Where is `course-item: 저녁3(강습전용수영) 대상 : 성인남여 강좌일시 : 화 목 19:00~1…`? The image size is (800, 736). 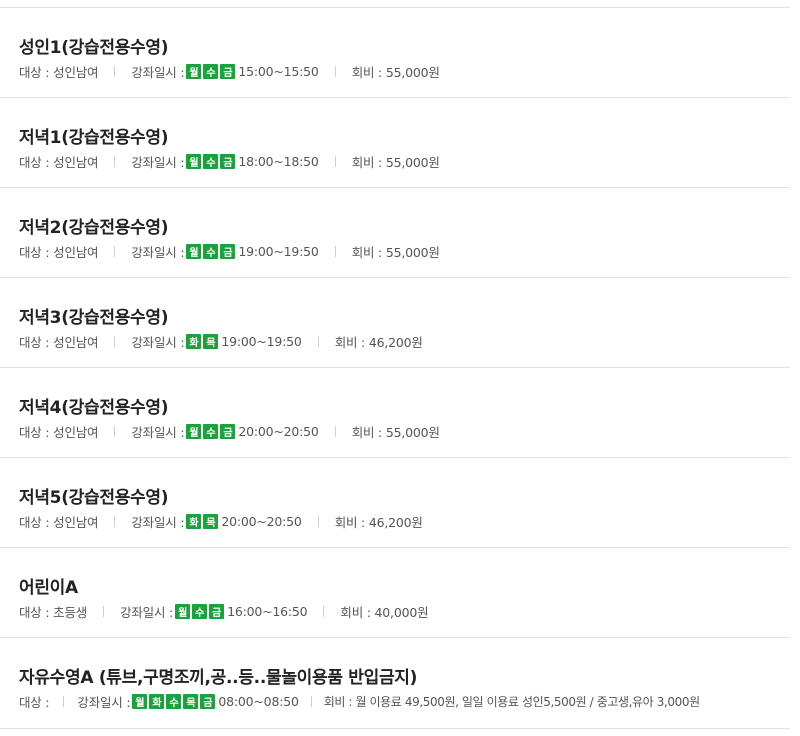 course-item: 저녁3(강습전용수영) 대상 : 성인남여 강좌일시 : 화 목 19:00~1… is located at coordinates (395, 322).